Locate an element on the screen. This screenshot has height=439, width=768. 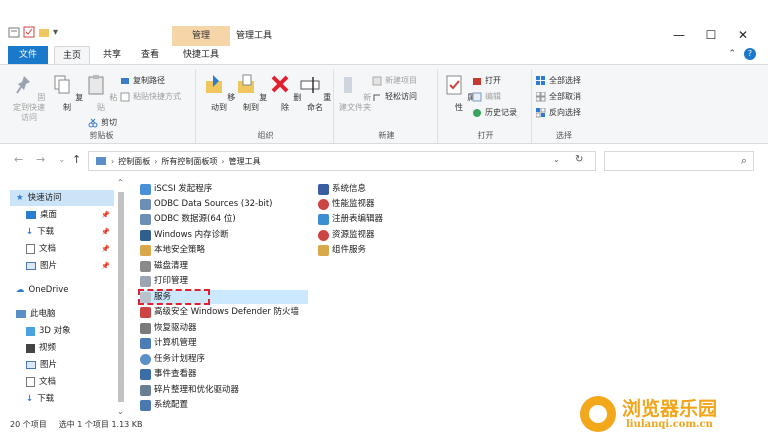
checkbox-icon is located at coordinates (29, 32).